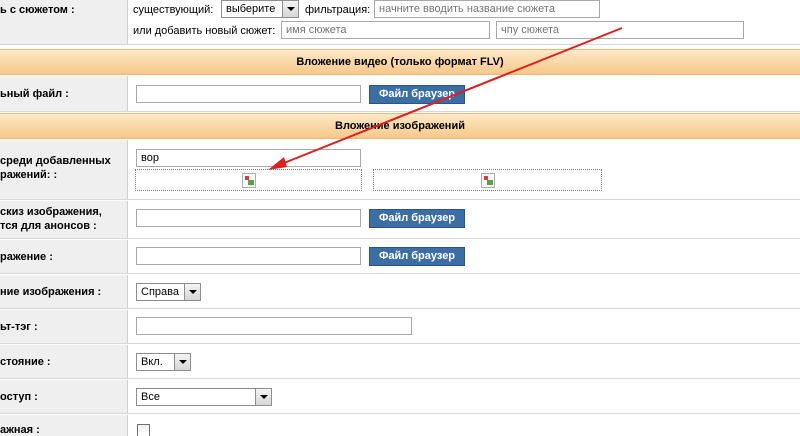 This screenshot has width=800, height=436. I want to click on sketch-value-cell: Файл браузер, so click(464, 219).